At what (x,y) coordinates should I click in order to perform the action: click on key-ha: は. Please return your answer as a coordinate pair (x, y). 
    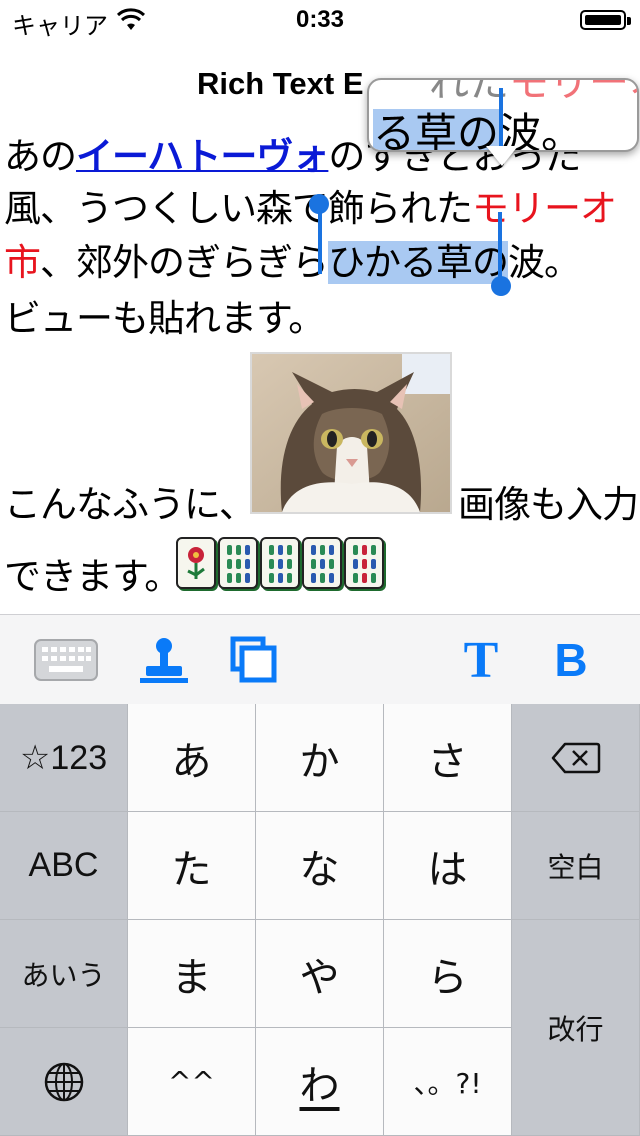
    Looking at the image, I should click on (448, 866).